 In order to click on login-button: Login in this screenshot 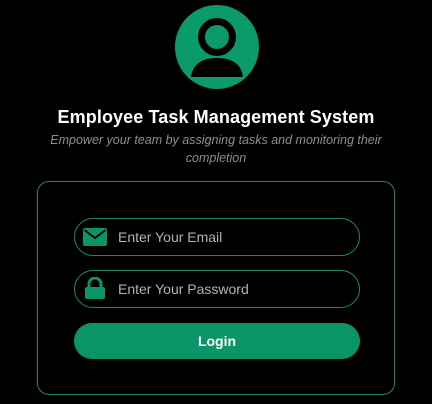, I will do `click(217, 341)`.